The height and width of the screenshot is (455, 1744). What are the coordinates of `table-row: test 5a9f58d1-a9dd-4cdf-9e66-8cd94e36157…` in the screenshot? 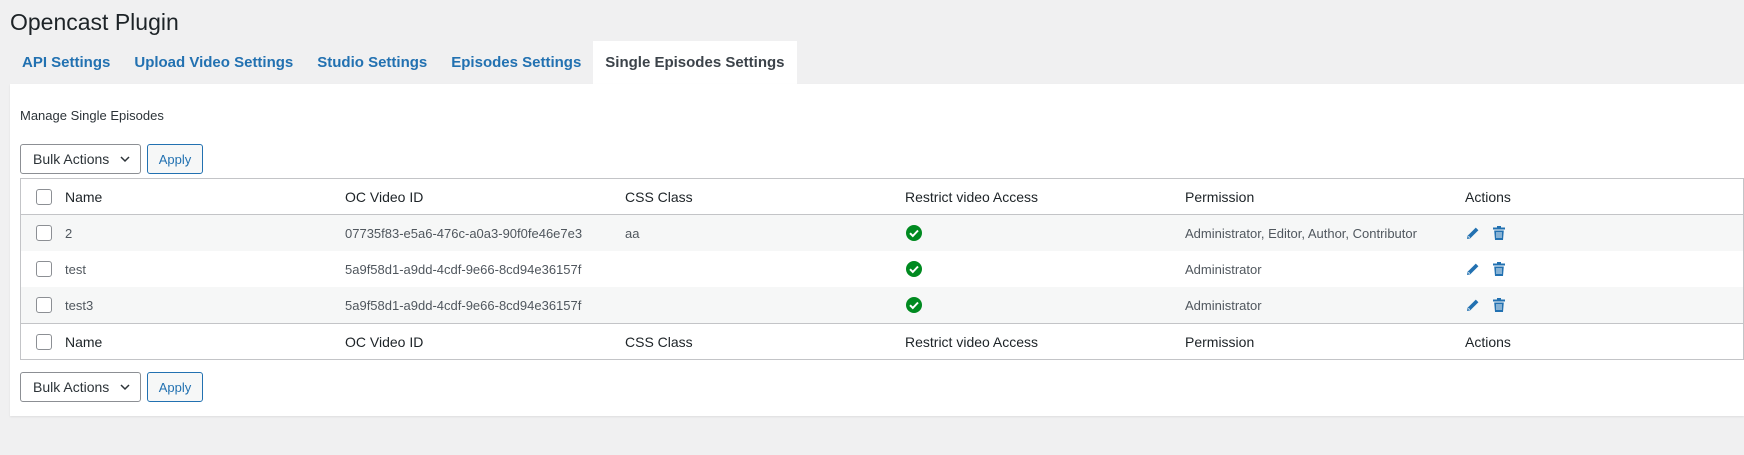 It's located at (882, 269).